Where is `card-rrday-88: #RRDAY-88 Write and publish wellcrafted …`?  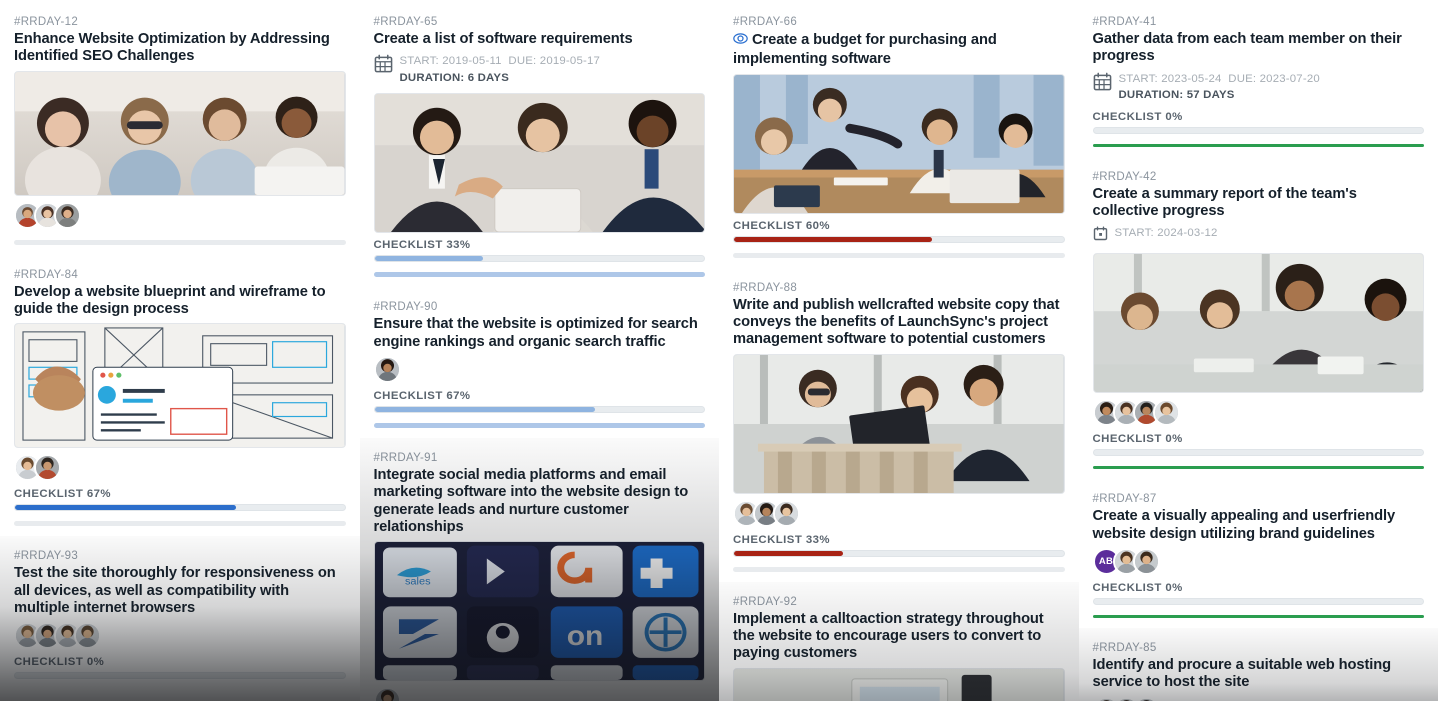
card-rrday-88: #RRDAY-88 Write and publish wellcrafted … is located at coordinates (899, 424).